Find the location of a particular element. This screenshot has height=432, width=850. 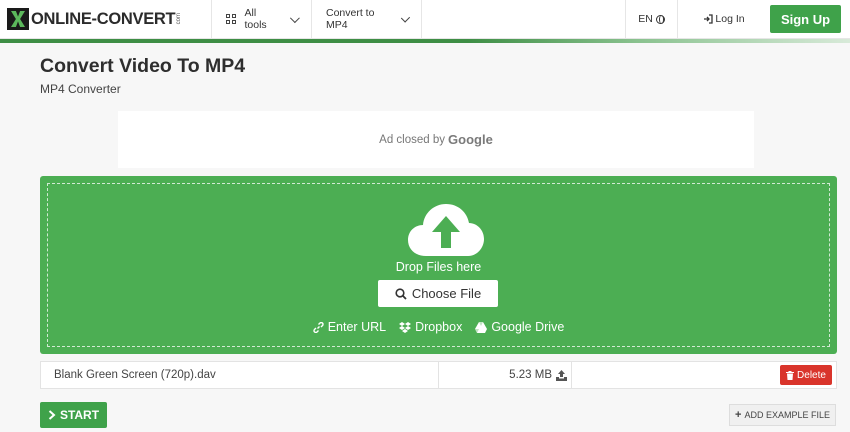

header-accent-bar is located at coordinates (425, 41).